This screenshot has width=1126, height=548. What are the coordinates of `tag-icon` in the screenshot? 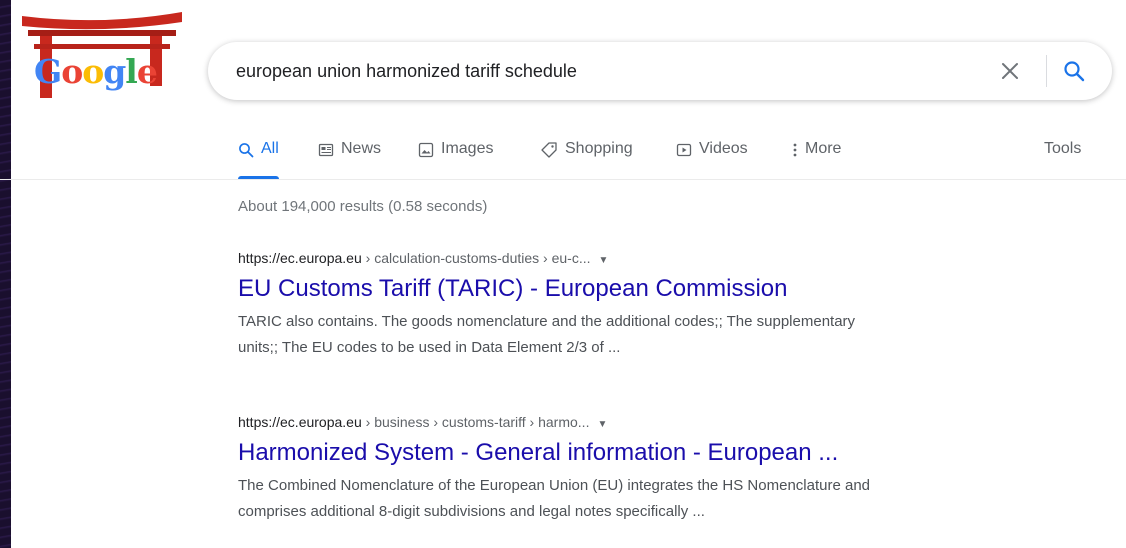 It's located at (549, 150).